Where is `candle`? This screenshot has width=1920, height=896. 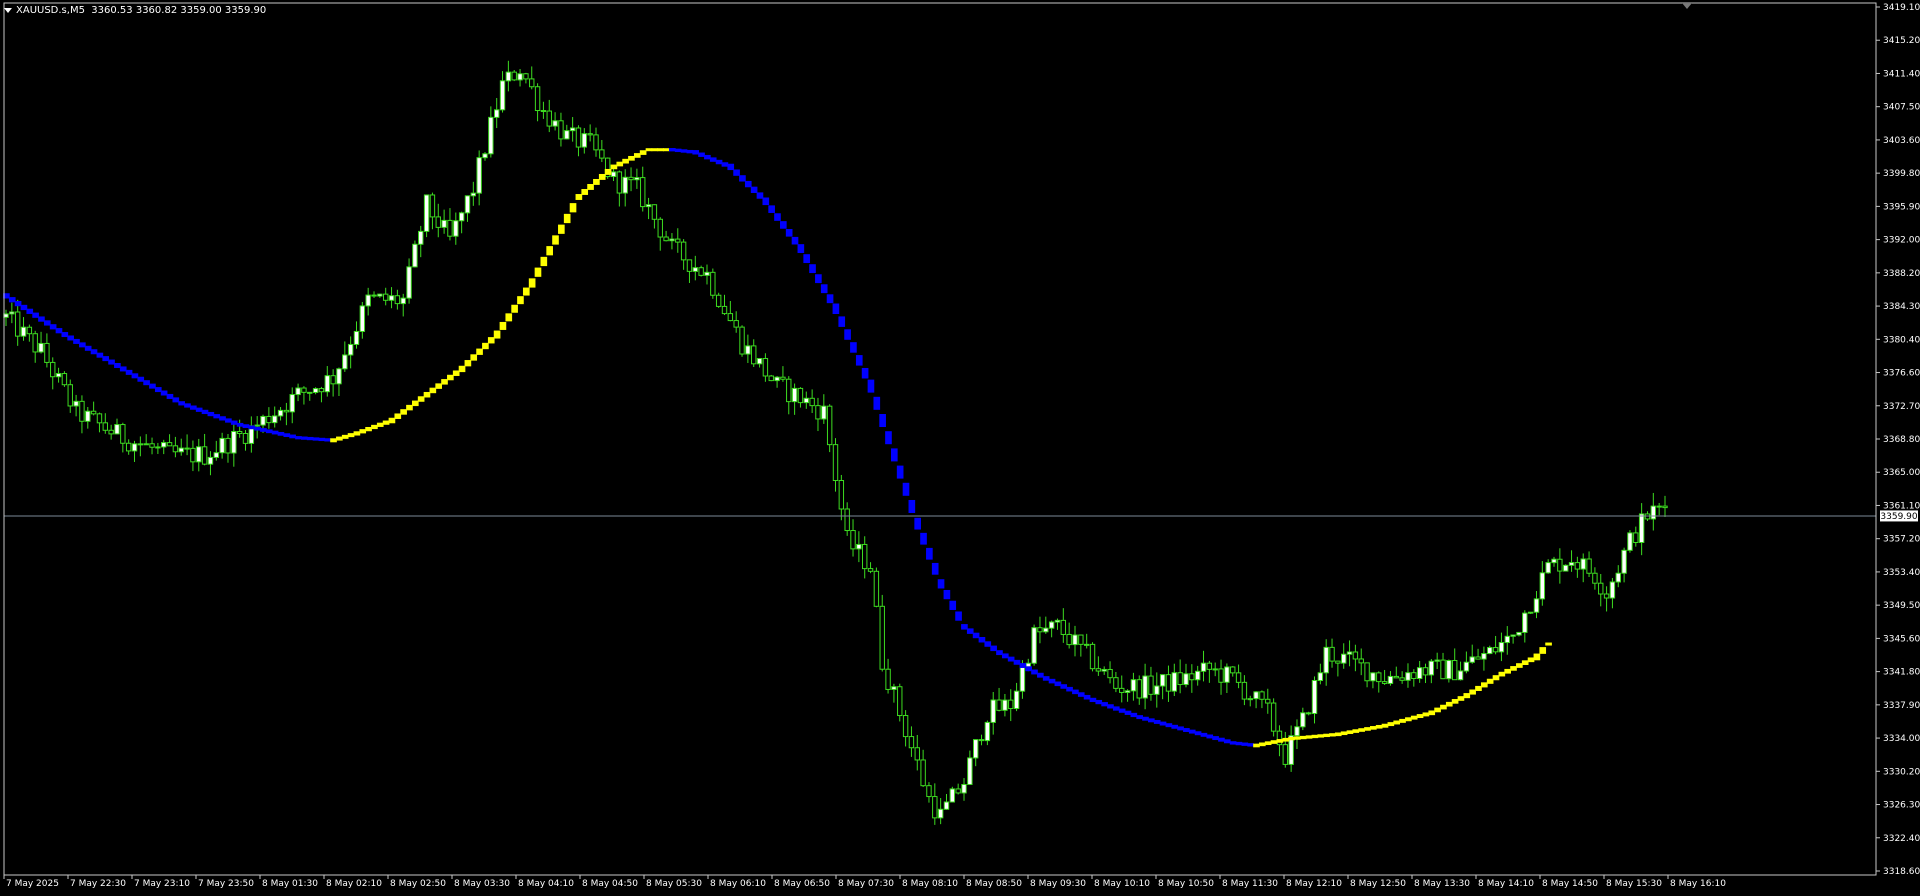
candle is located at coordinates (713, 283).